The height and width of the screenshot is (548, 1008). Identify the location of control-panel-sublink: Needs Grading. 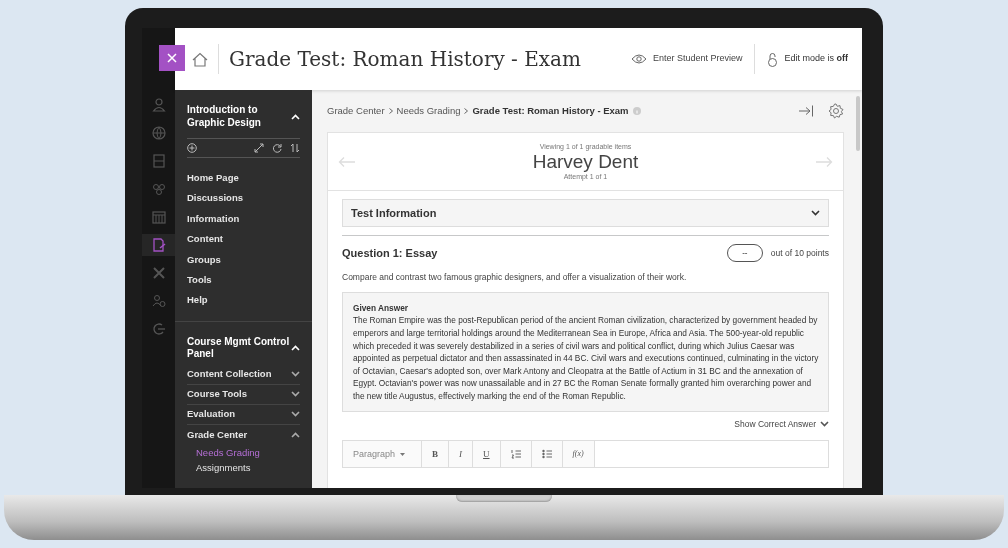
(243, 452).